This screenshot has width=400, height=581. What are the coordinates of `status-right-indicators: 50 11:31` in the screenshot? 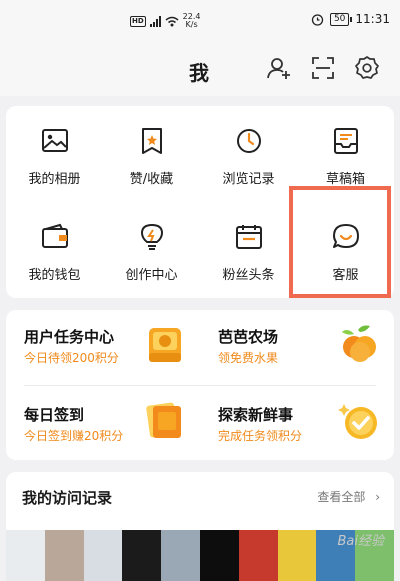 It's located at (350, 19).